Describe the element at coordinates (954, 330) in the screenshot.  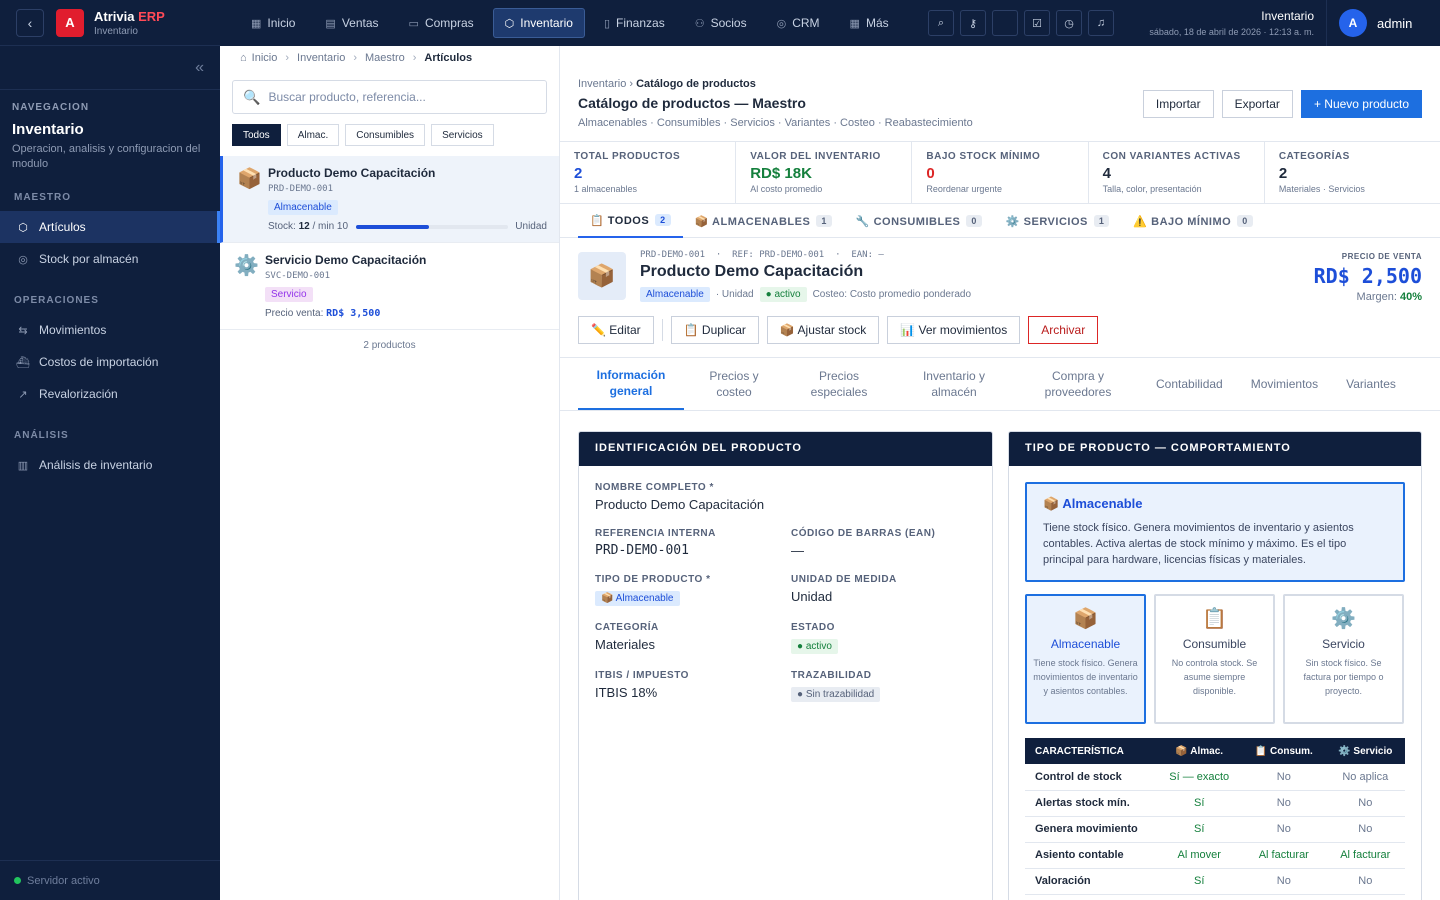
I see `view-movements-button: 📊 Ver movimientos` at that location.